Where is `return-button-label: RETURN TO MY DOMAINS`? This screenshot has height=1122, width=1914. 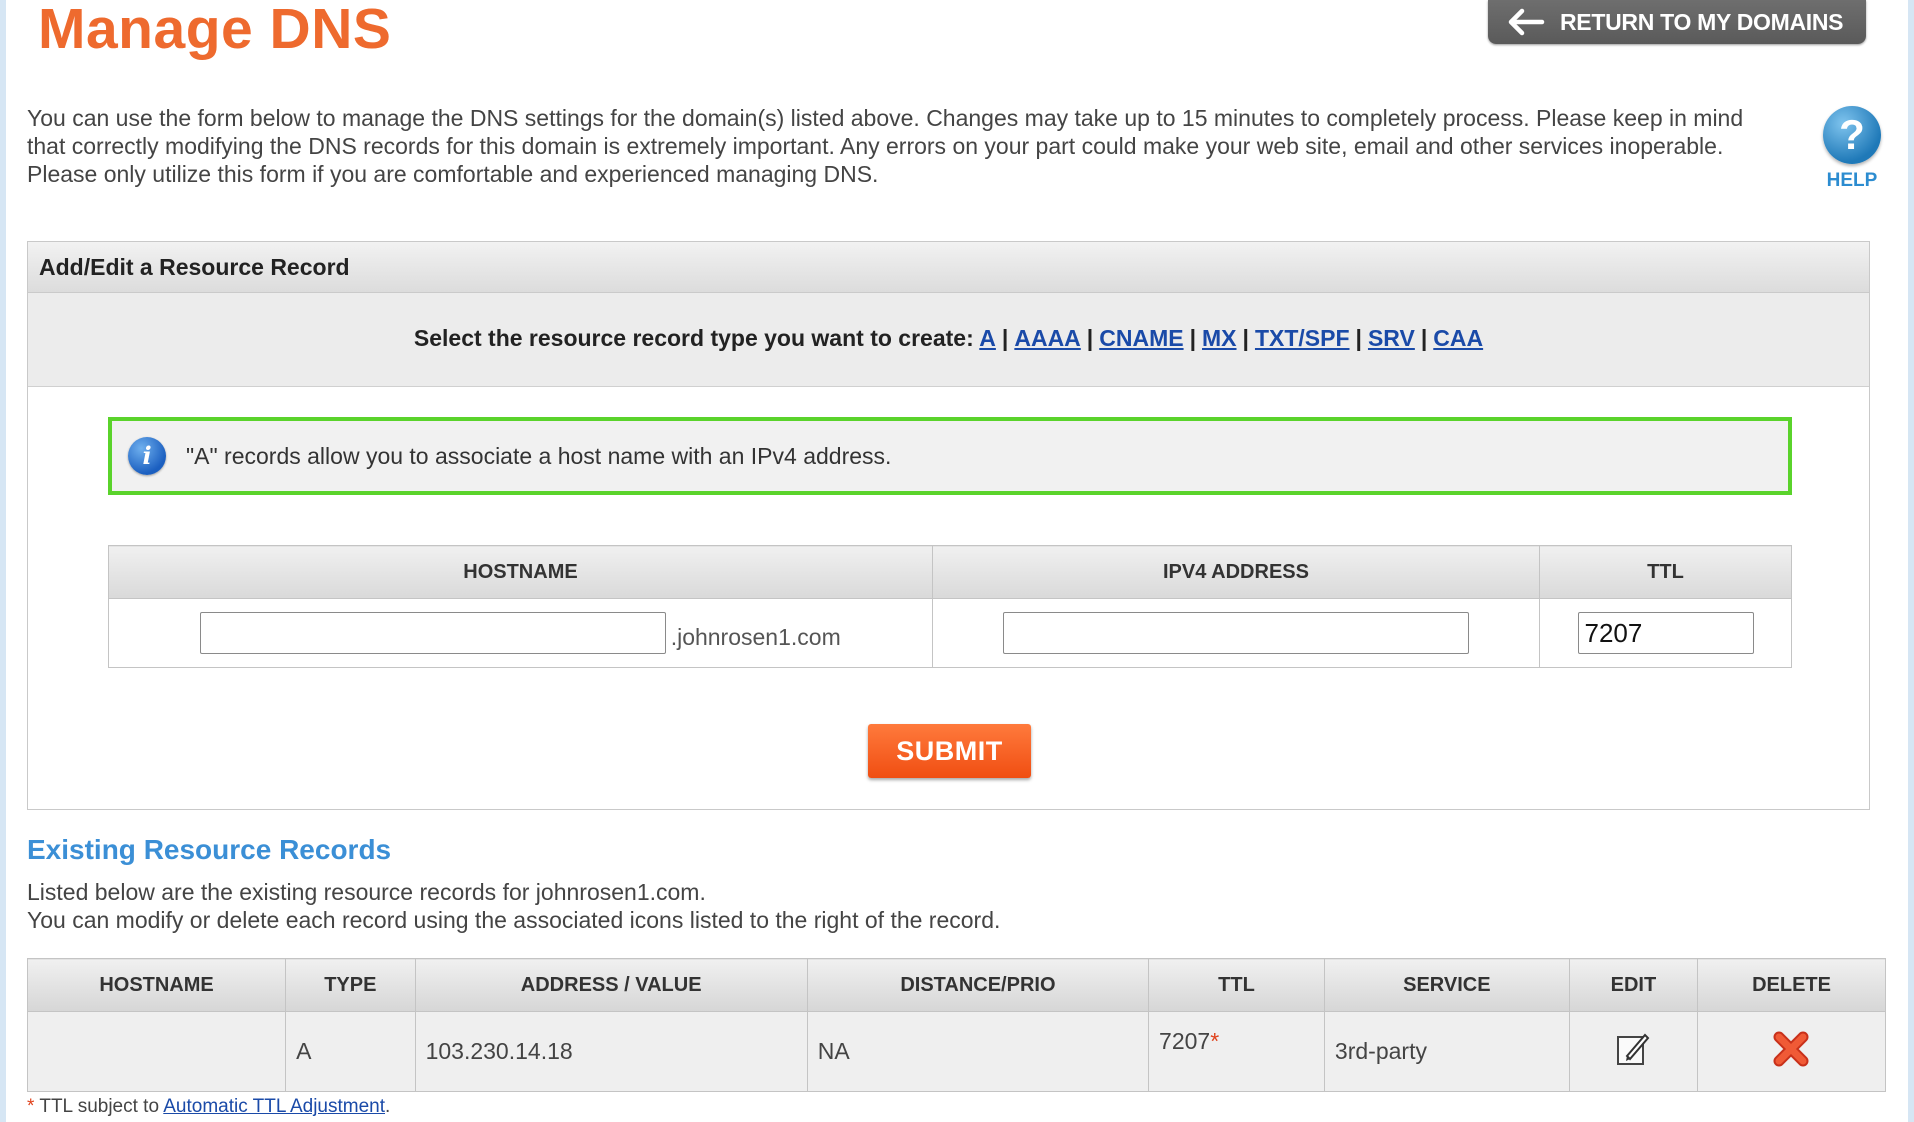 return-button-label: RETURN TO MY DOMAINS is located at coordinates (1702, 21).